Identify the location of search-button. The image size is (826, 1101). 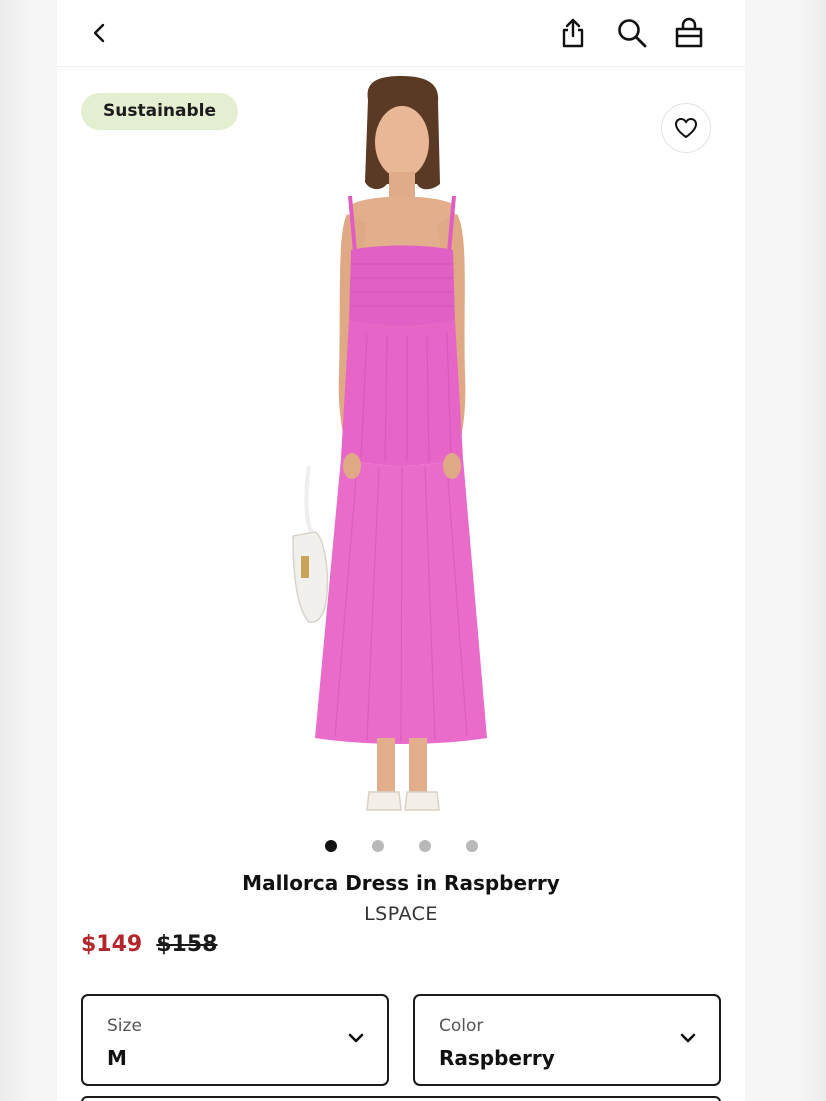
(632, 33).